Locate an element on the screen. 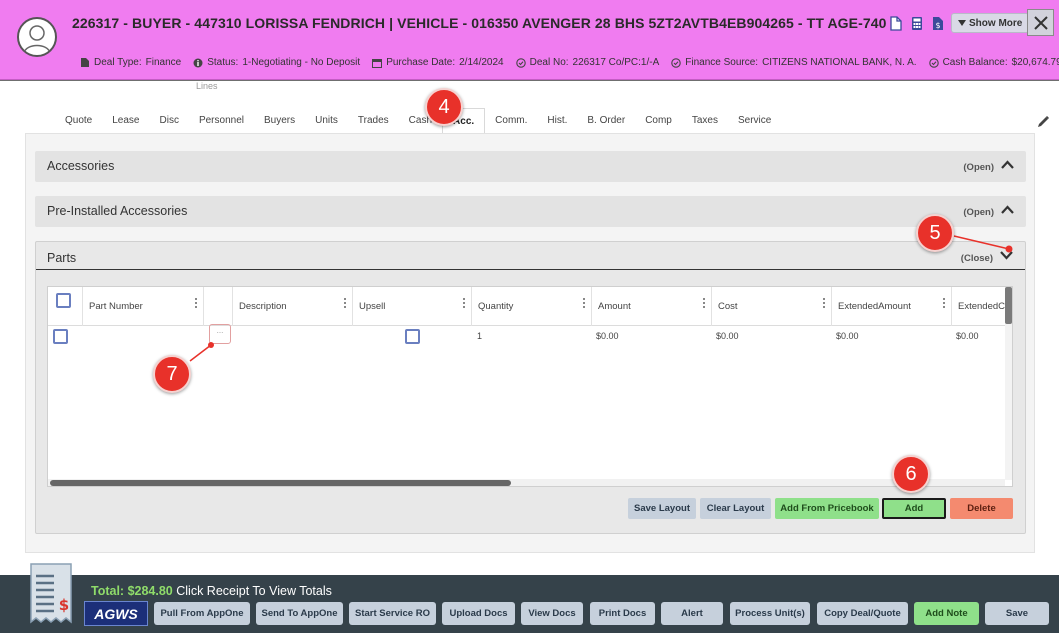  total-amount: Total: $284.80 is located at coordinates (132, 591).